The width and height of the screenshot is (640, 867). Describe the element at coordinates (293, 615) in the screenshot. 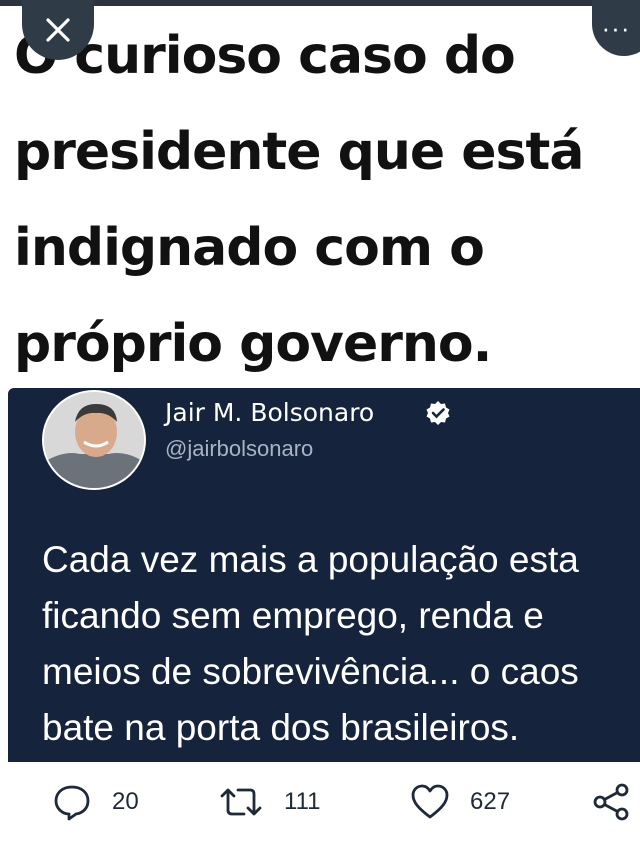

I see `tweet-line: ficando sem emprego, renda e` at that location.